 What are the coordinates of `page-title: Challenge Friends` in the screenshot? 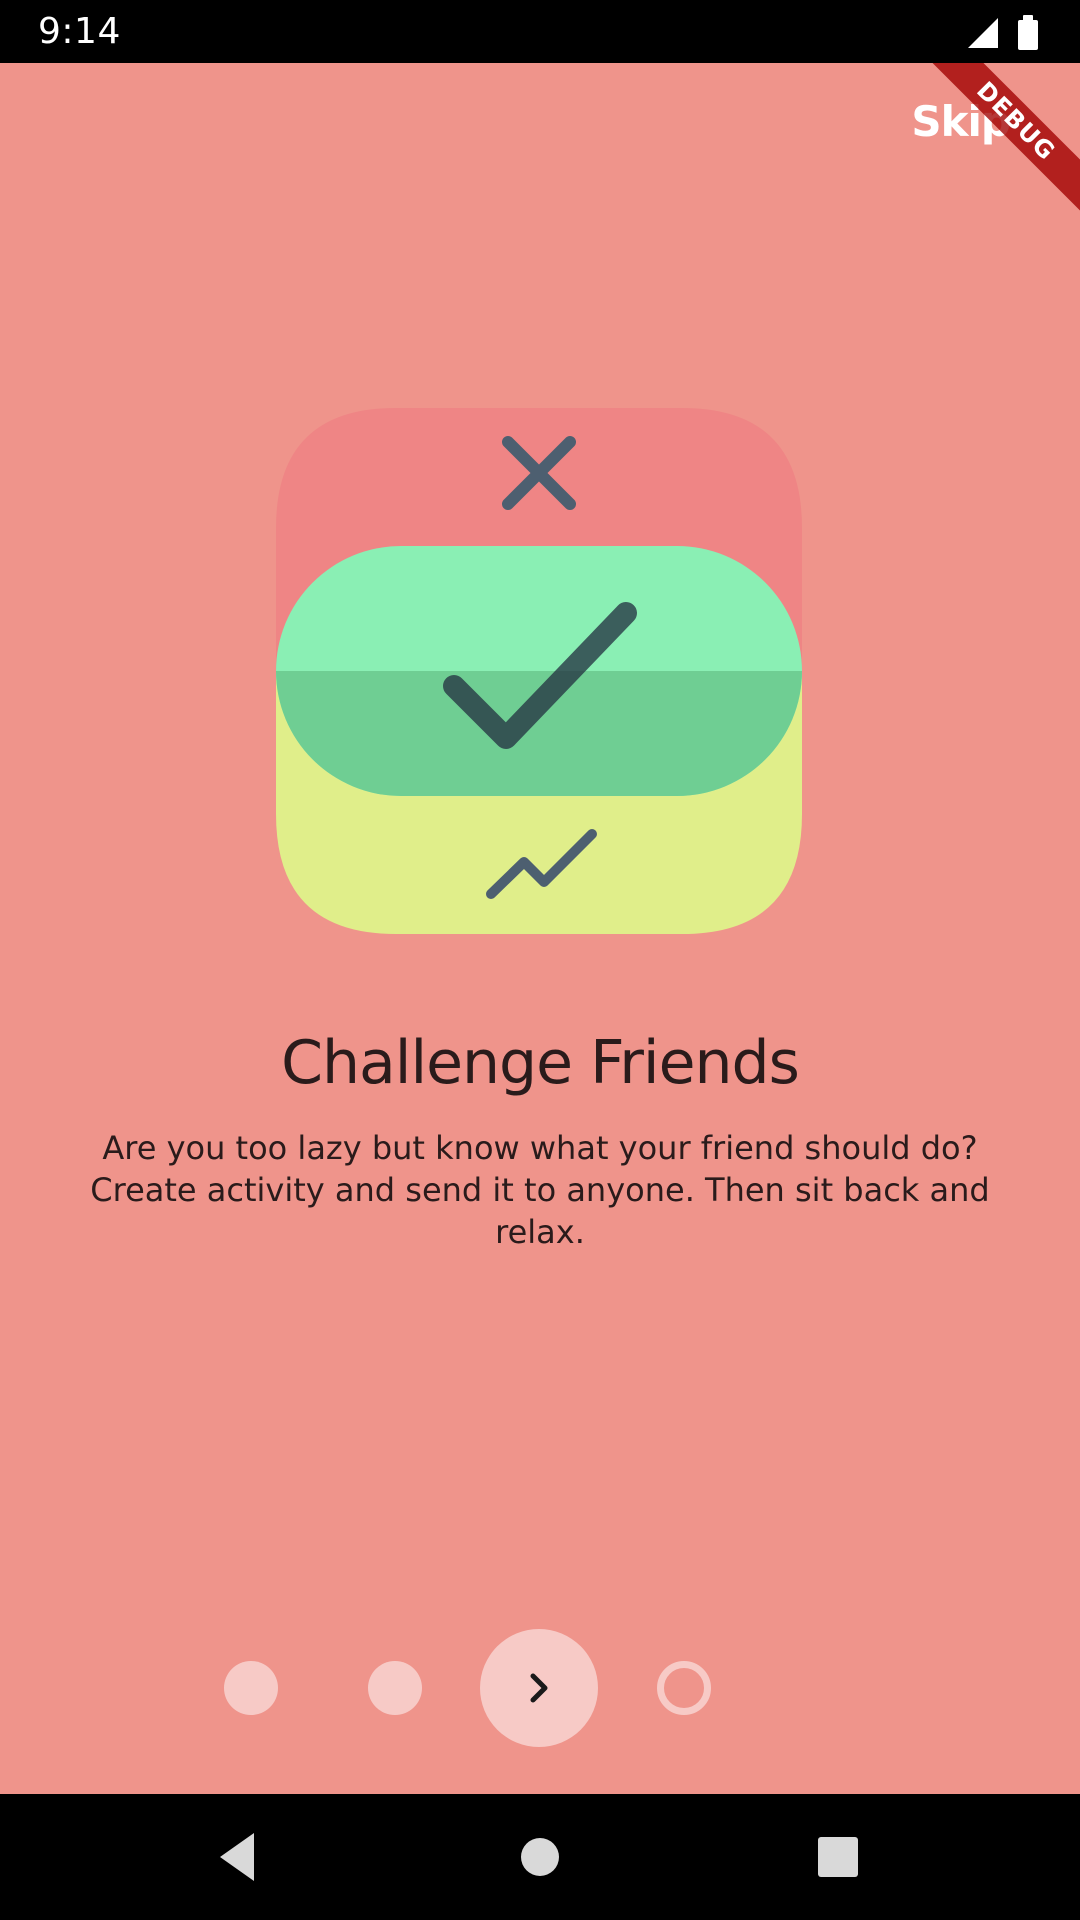 It's located at (540, 1063).